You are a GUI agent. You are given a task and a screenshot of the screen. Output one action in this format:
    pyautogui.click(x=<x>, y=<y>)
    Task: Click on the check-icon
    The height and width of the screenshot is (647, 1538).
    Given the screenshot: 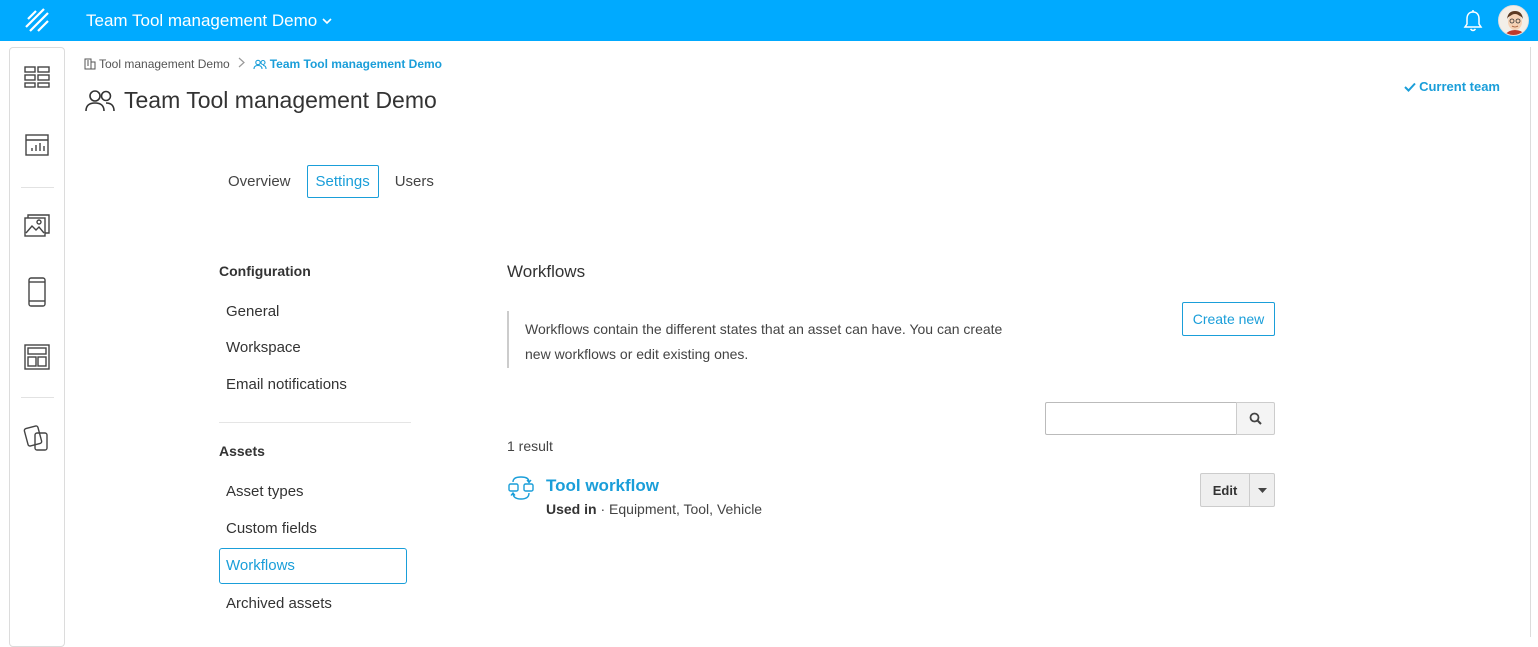 What is the action you would take?
    pyautogui.click(x=1410, y=87)
    